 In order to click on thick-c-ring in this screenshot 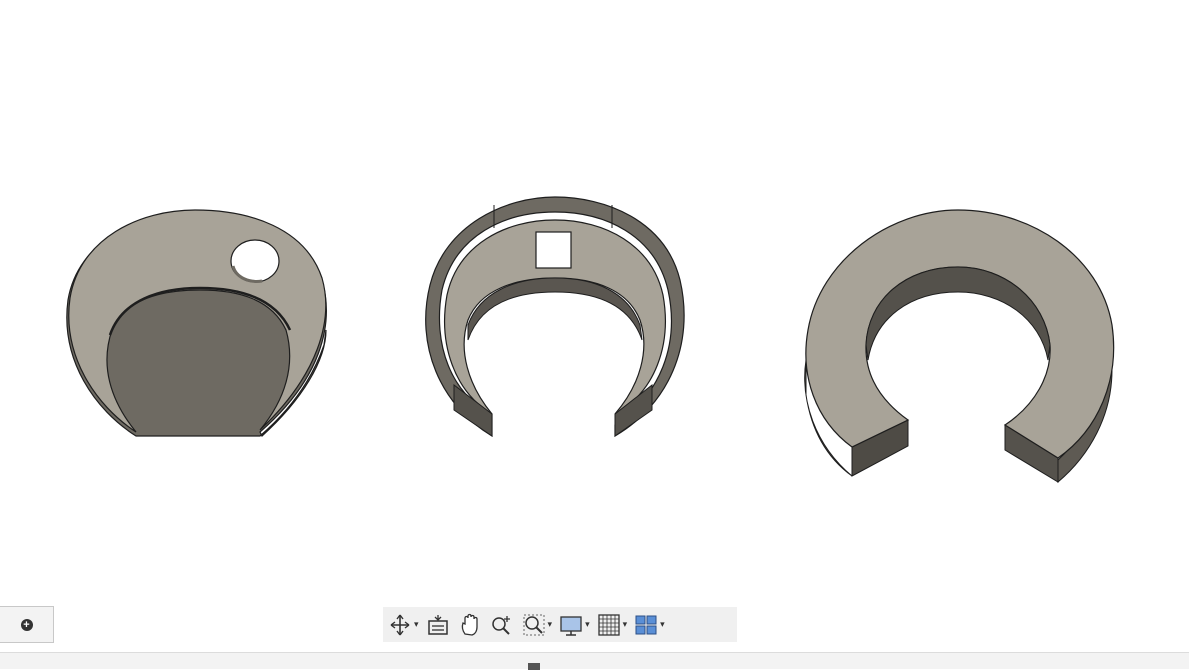, I will do `click(959, 346)`.